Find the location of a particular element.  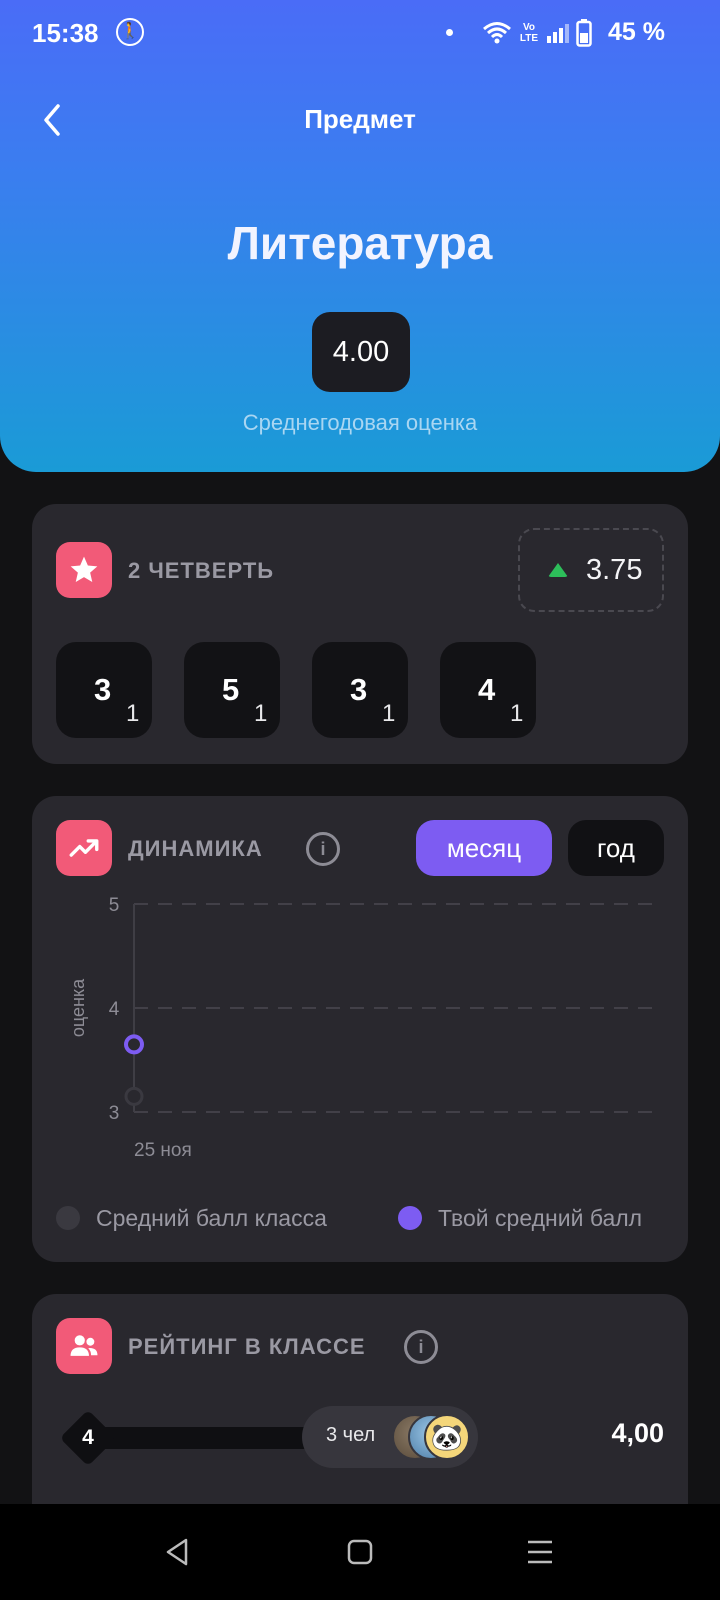

legend-you-label: Твой средний балл is located at coordinates (540, 1217).